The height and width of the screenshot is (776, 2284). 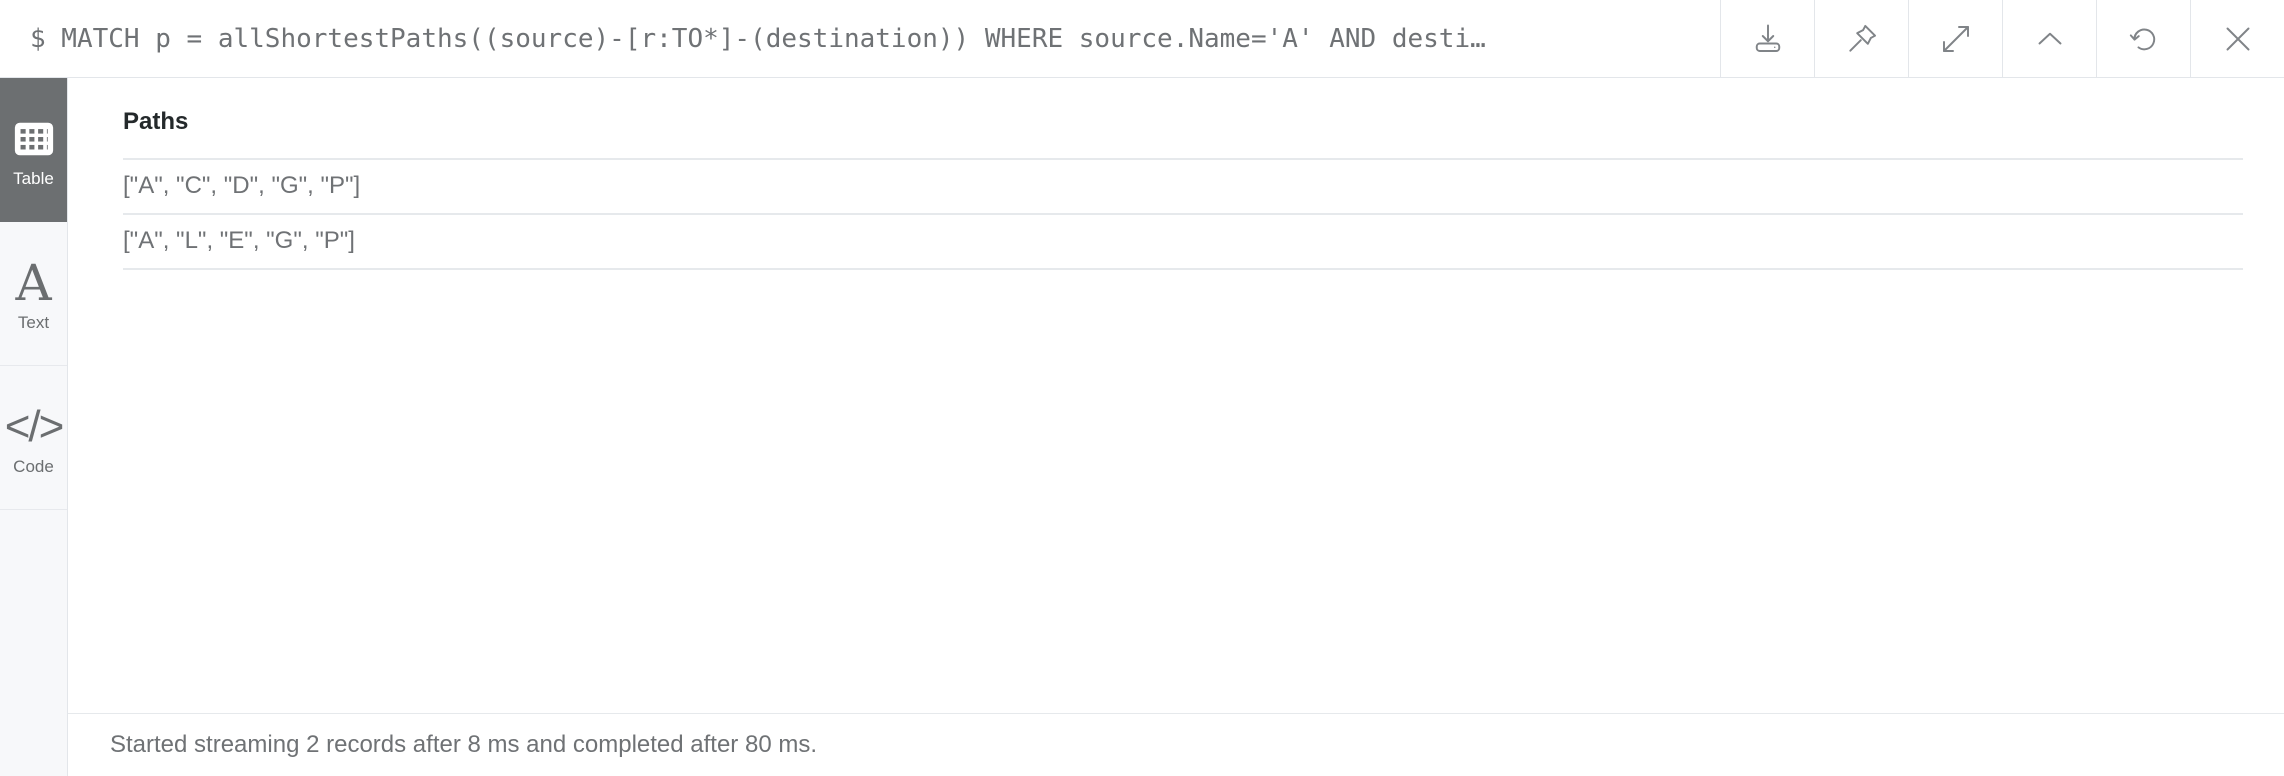 What do you see at coordinates (33, 282) in the screenshot?
I see `text-icon: A` at bounding box center [33, 282].